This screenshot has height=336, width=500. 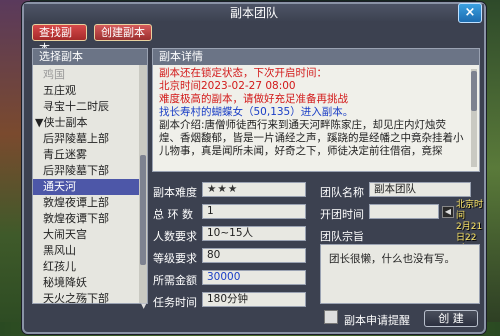 I want to click on create-button: 创 建, so click(x=451, y=318).